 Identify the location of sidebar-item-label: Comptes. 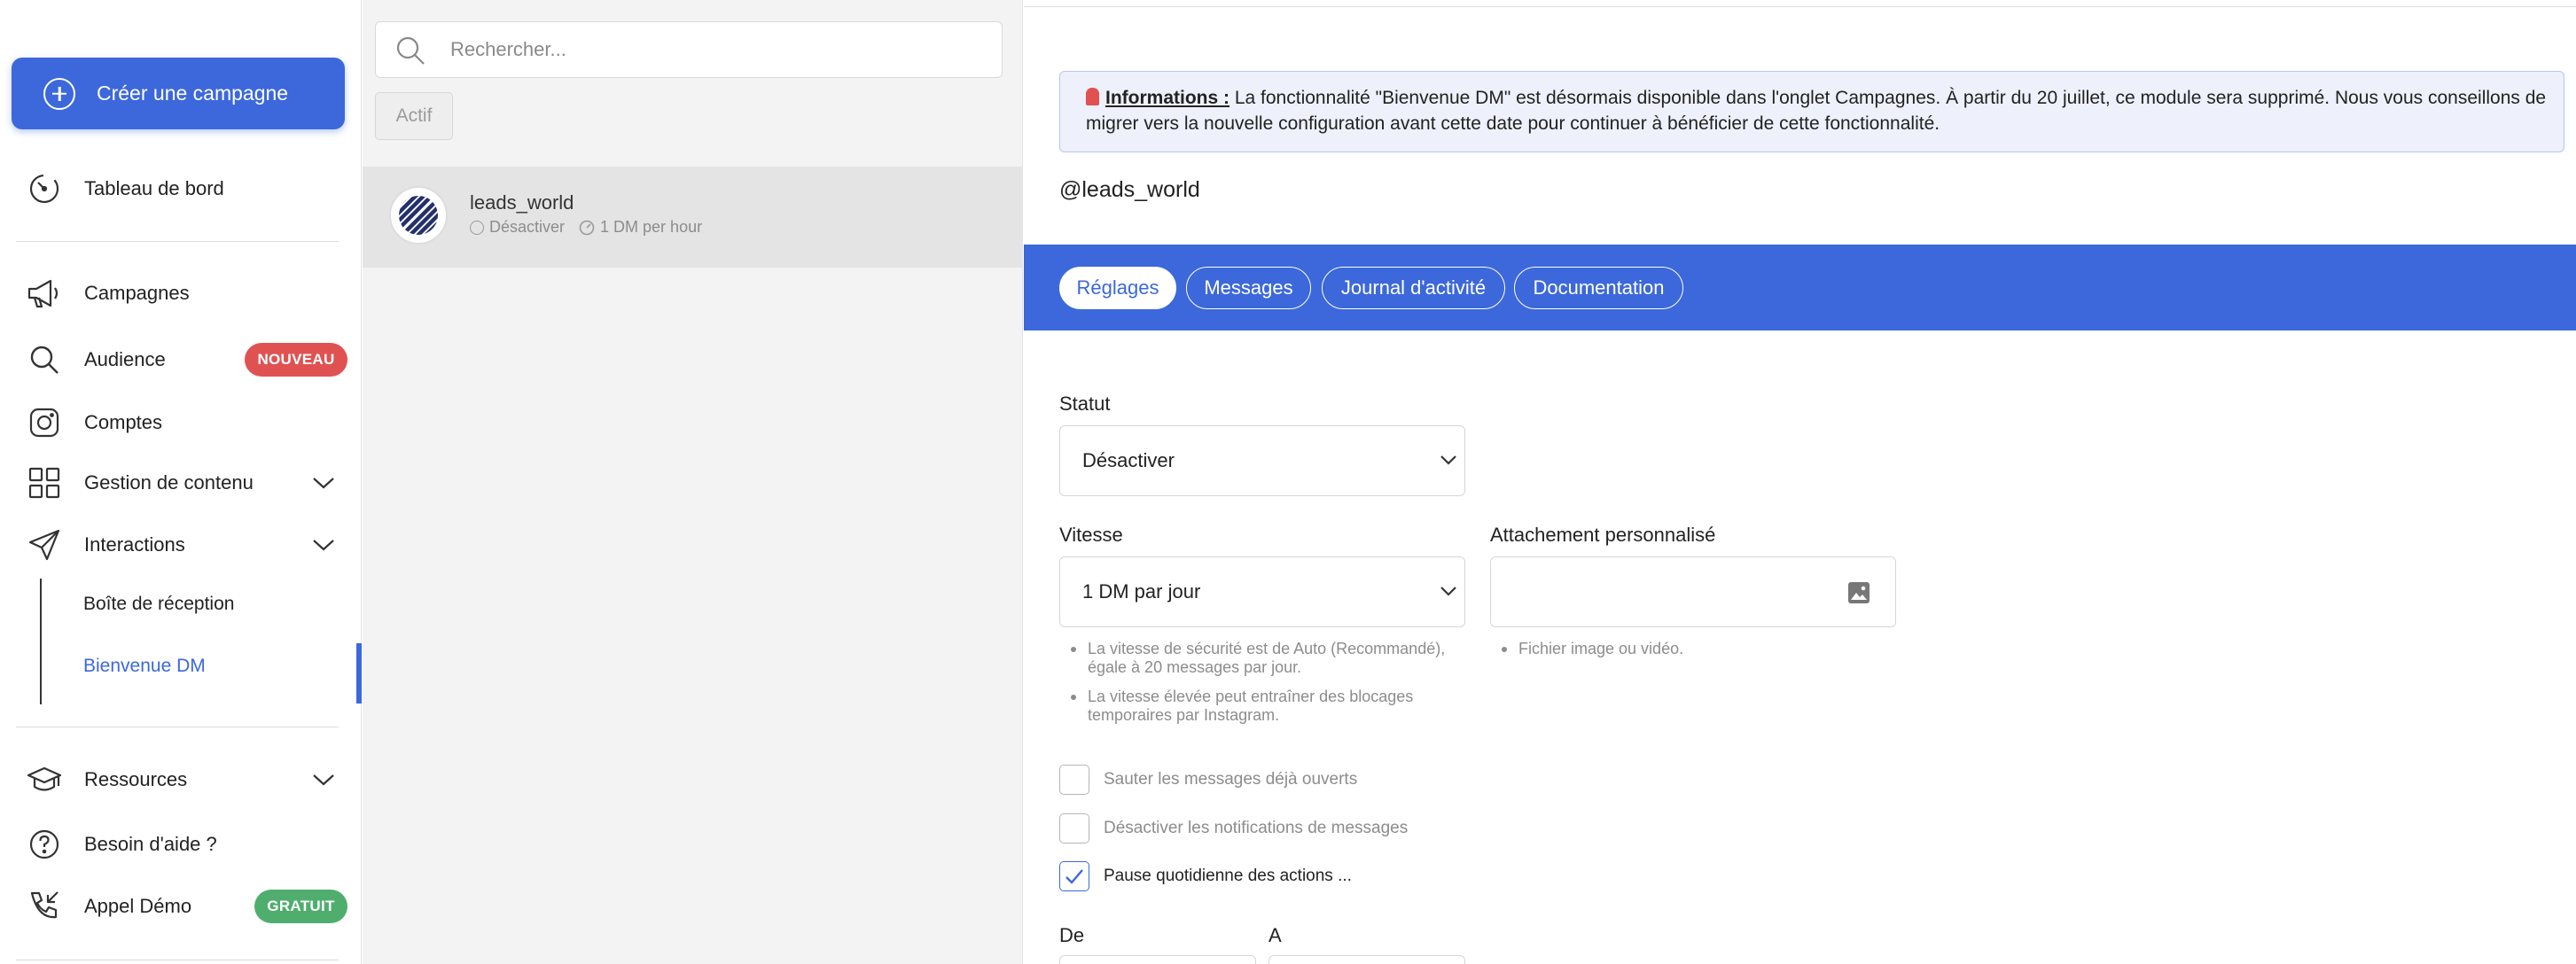
(123, 422).